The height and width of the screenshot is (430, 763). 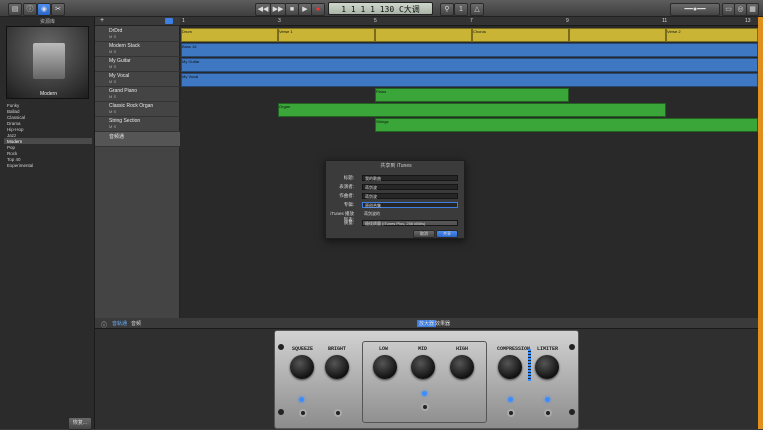 What do you see at coordinates (510, 399) in the screenshot?
I see `led-indicator` at bounding box center [510, 399].